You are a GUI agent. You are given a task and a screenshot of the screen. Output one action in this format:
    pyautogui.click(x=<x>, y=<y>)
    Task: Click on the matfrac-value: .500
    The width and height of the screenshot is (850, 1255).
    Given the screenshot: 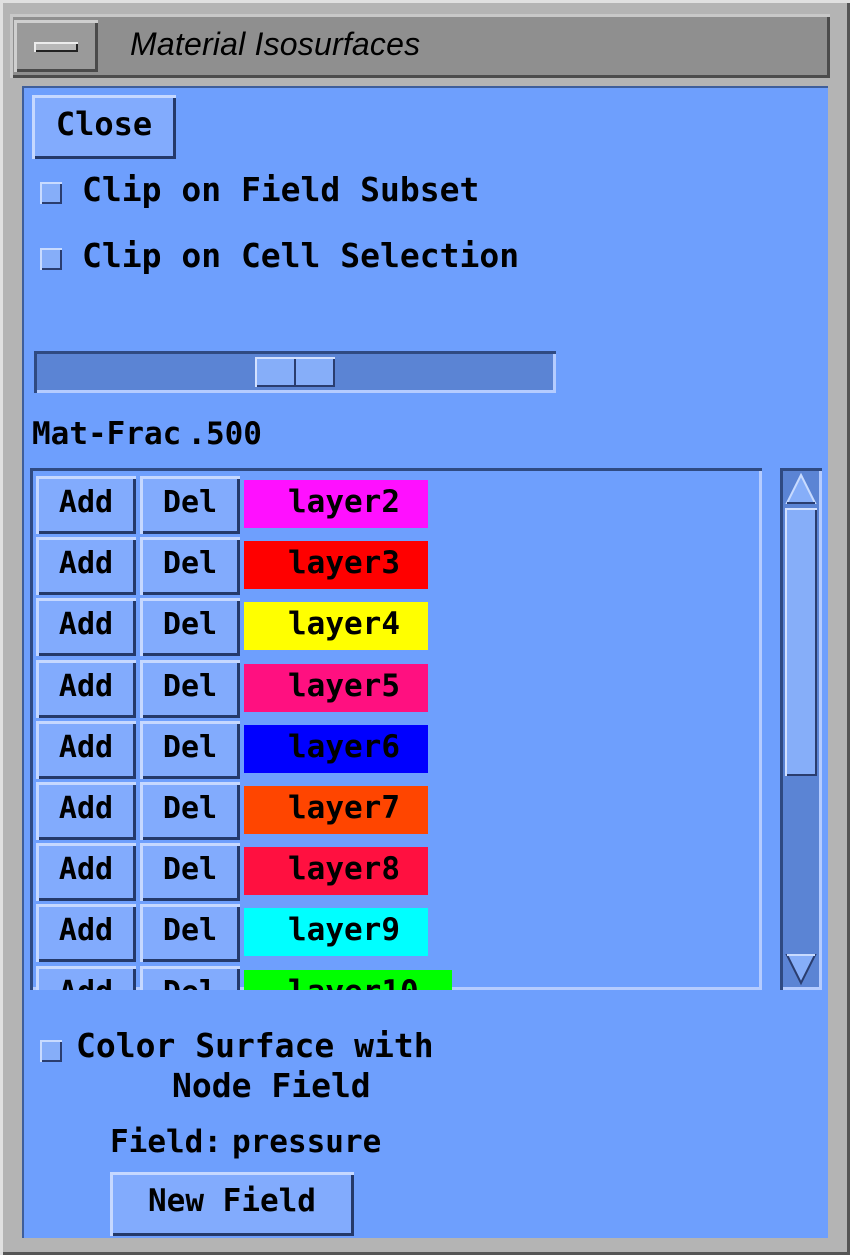 What is the action you would take?
    pyautogui.click(x=224, y=434)
    